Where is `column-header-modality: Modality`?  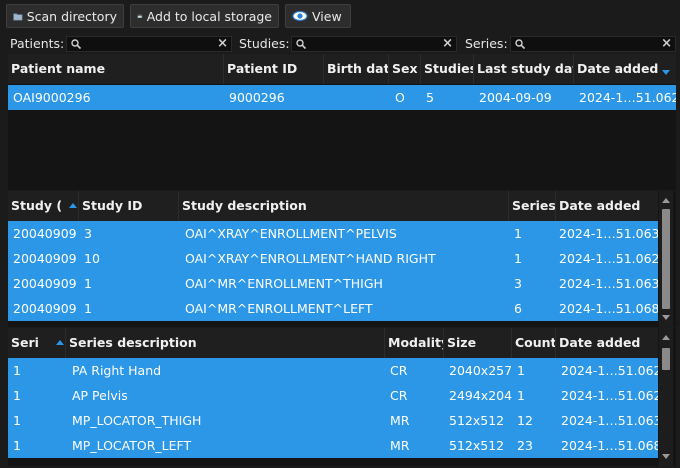
column-header-modality: Modality is located at coordinates (414, 343).